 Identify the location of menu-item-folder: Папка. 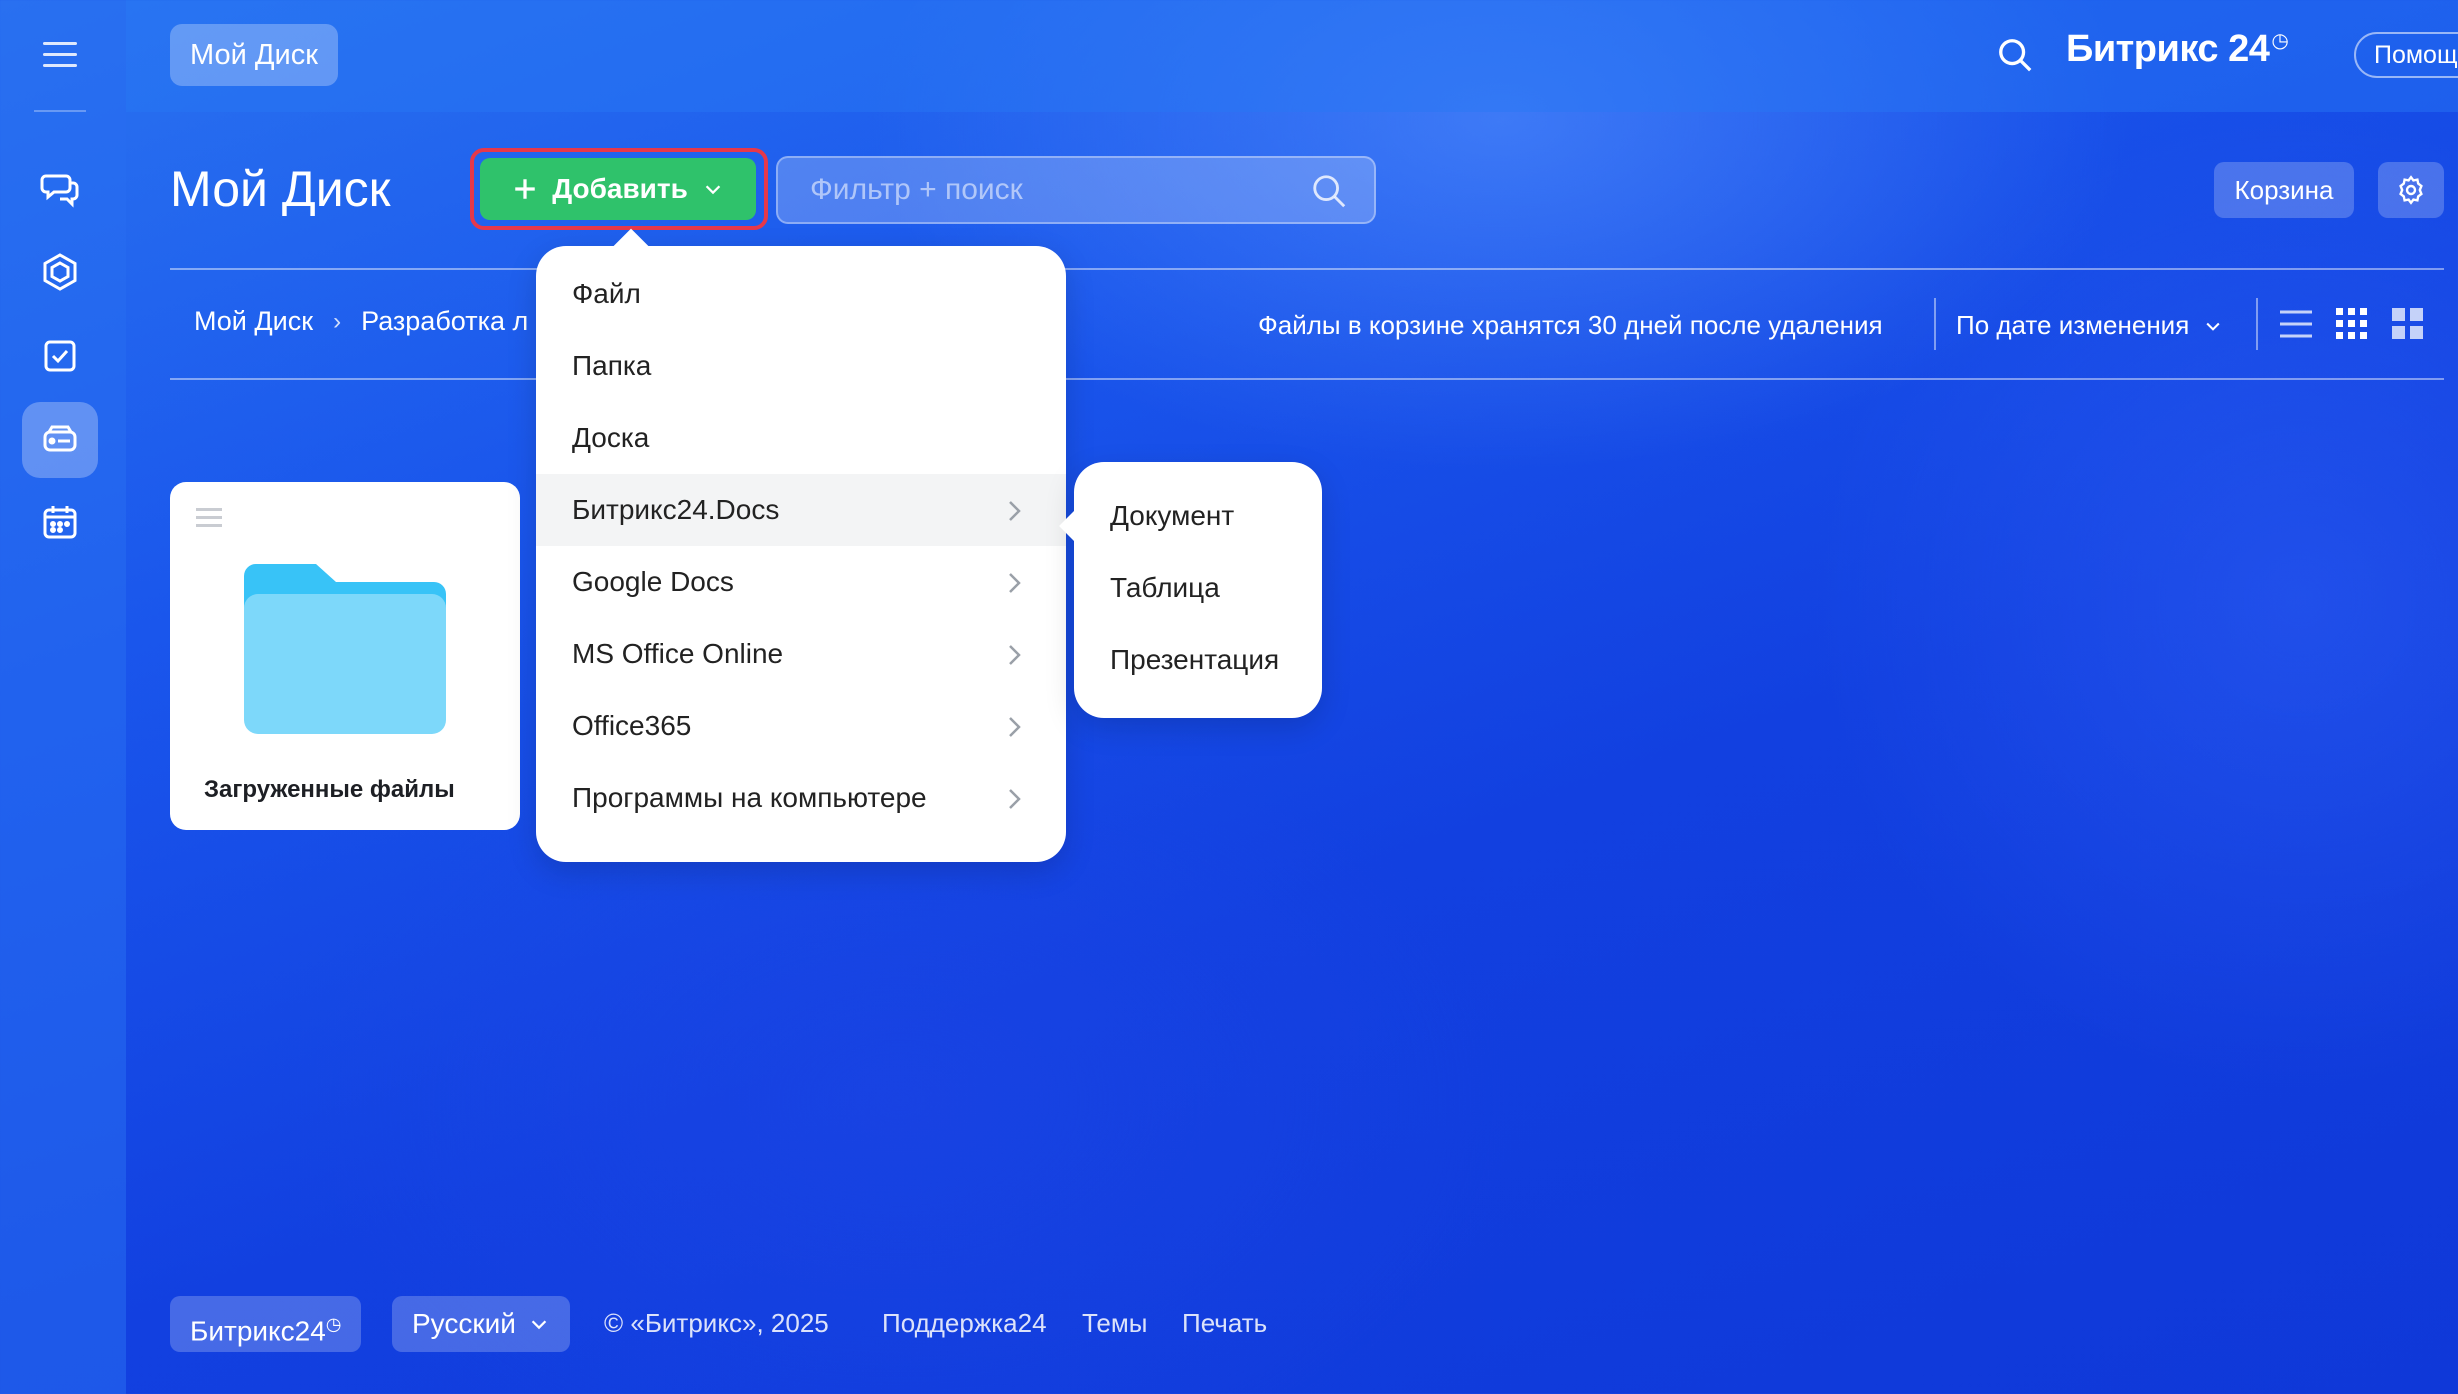
(801, 366).